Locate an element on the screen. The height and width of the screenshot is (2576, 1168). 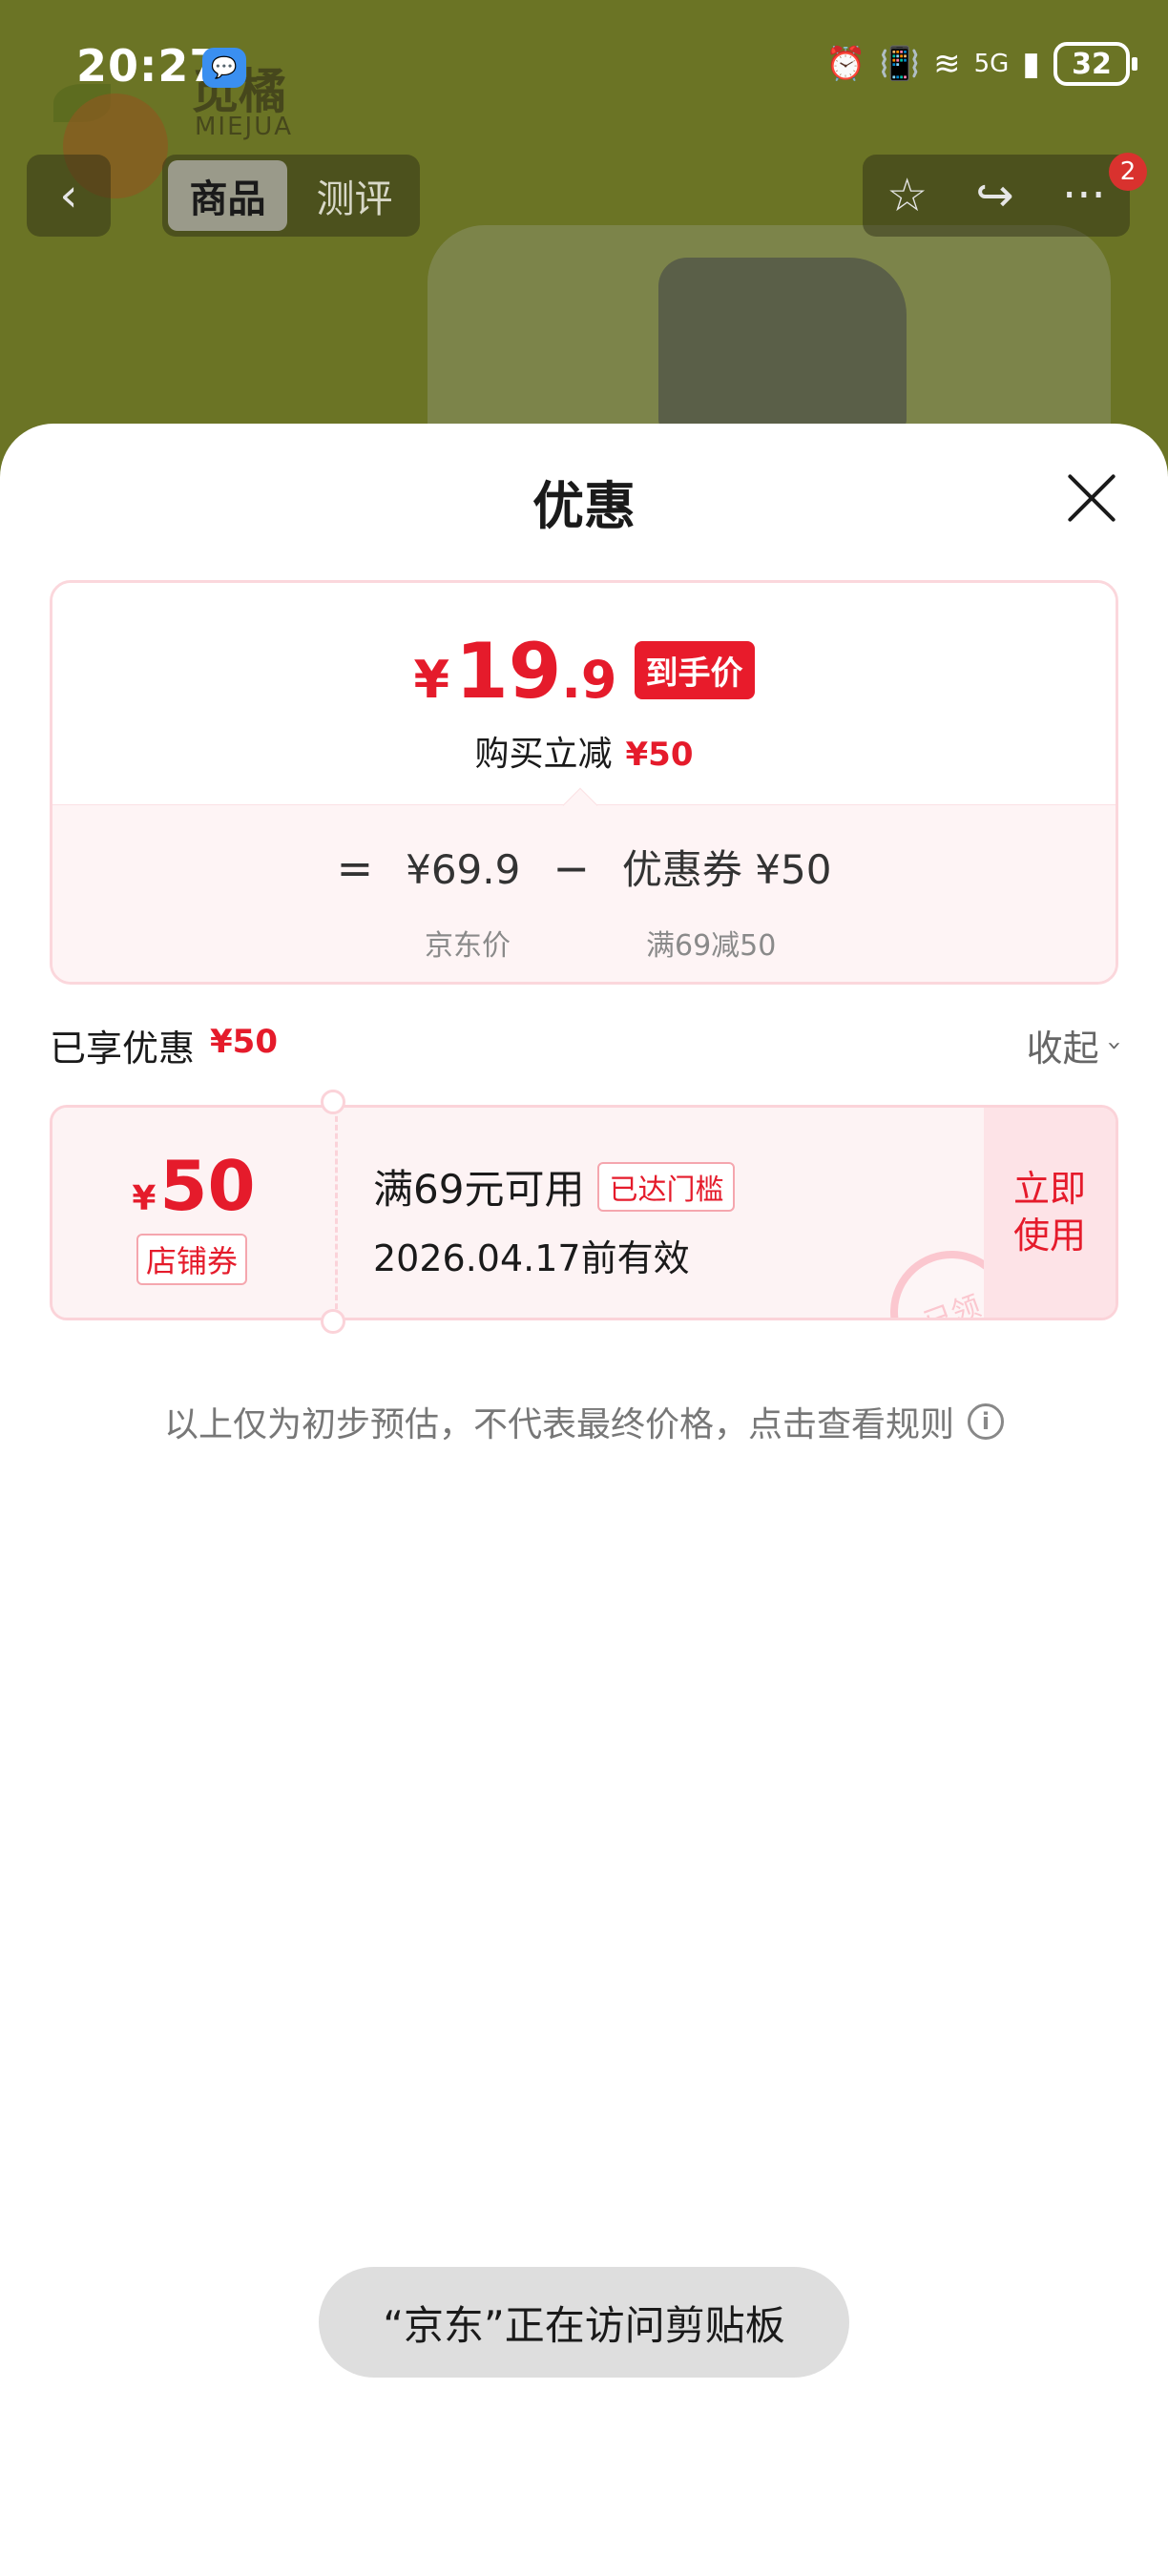
tab-review: 测评 is located at coordinates (354, 195).